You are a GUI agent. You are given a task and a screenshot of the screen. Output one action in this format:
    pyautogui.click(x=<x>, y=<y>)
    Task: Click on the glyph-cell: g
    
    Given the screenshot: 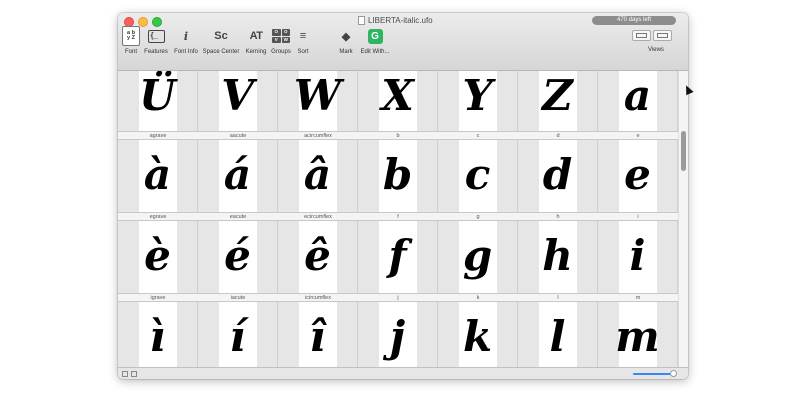 What is the action you would take?
    pyautogui.click(x=478, y=257)
    